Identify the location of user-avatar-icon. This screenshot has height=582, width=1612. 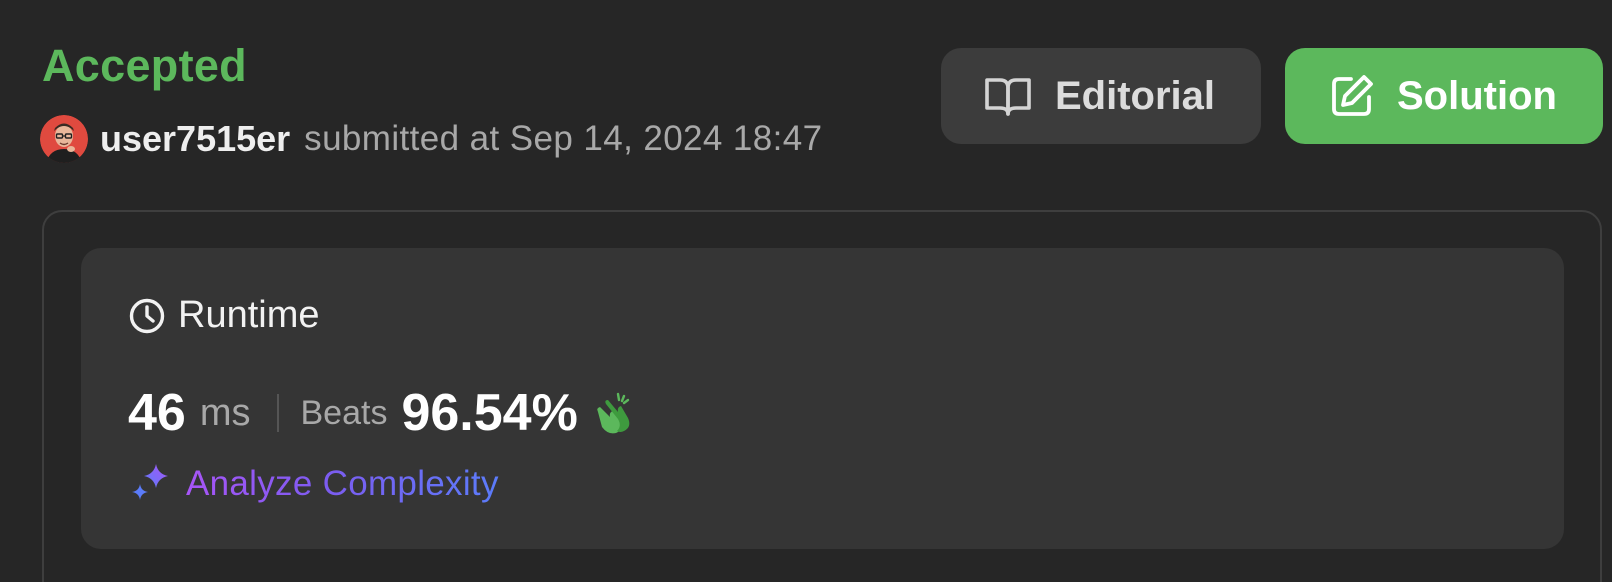
(64, 139).